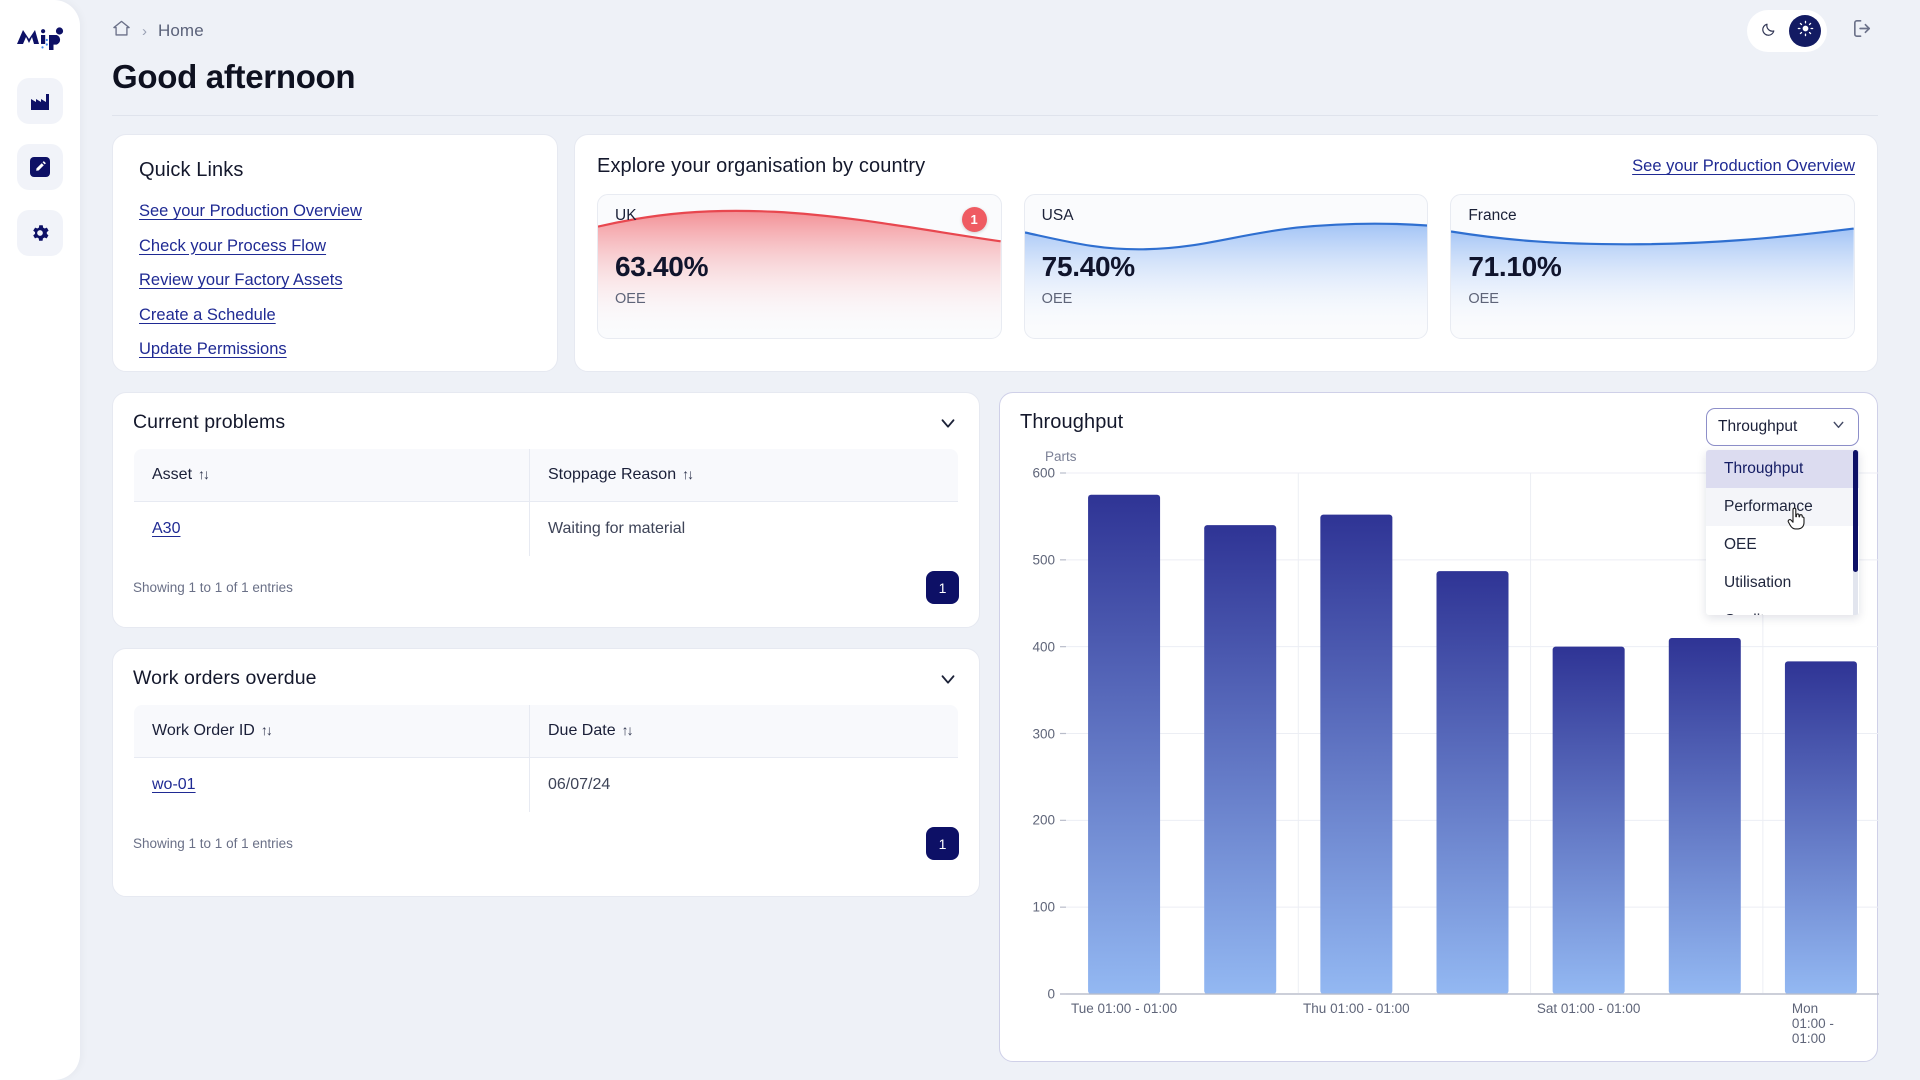 This screenshot has width=1920, height=1080. I want to click on quick-link-factory-assets: Review your Factory Assets, so click(241, 280).